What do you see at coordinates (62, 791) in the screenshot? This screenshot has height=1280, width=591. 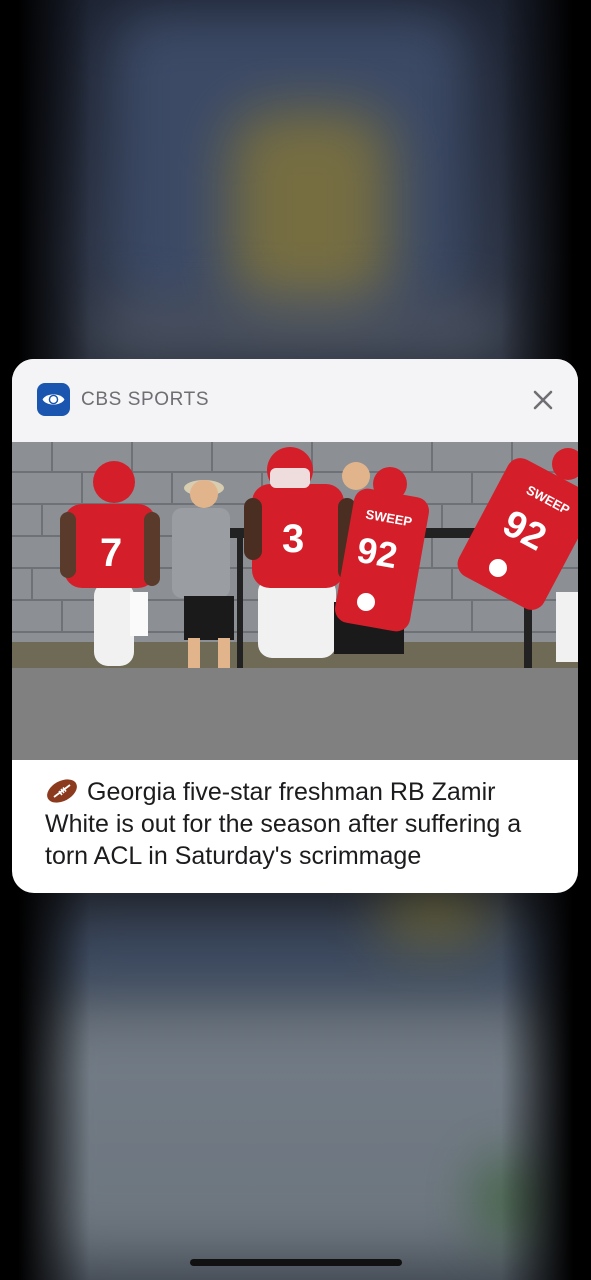 I see `football-icon` at bounding box center [62, 791].